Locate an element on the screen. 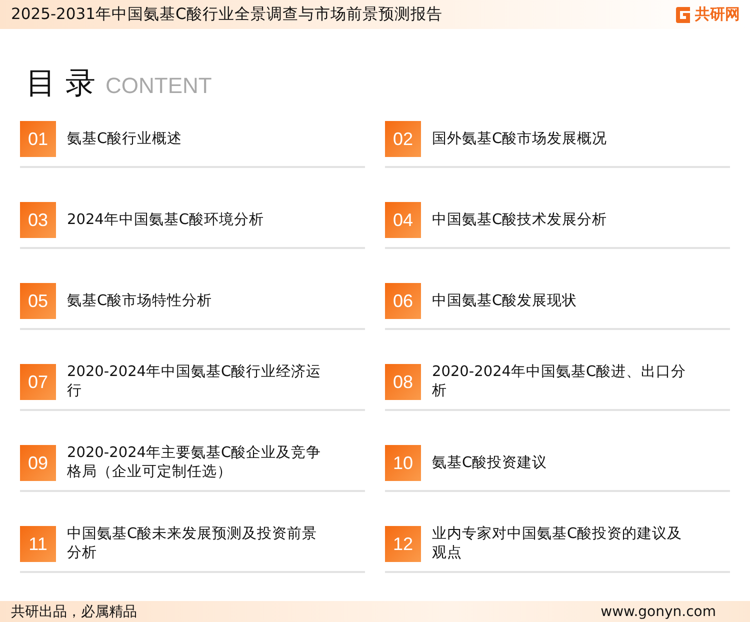 The image size is (750, 622). chapter-title: 2024年中国氨基C酸环境分析 is located at coordinates (166, 220).